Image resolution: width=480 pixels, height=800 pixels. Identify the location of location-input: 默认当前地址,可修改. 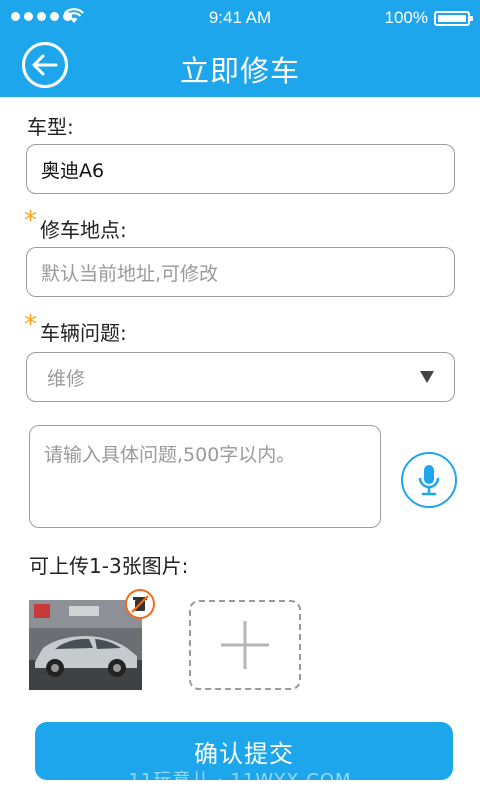
(240, 272).